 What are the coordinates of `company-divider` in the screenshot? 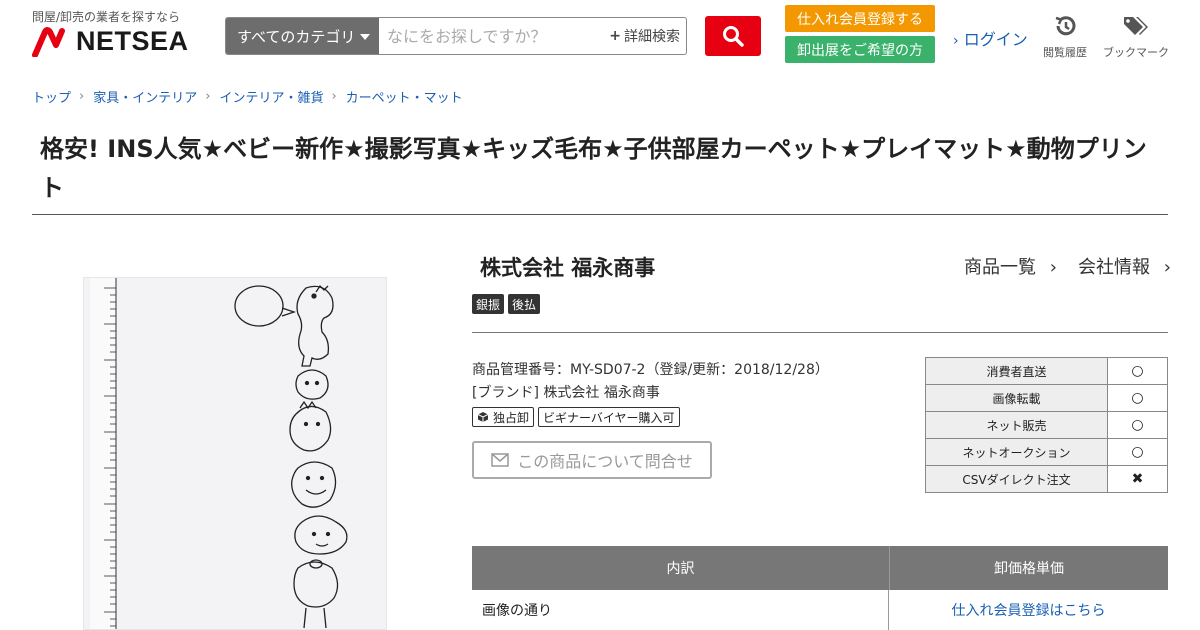 It's located at (820, 332).